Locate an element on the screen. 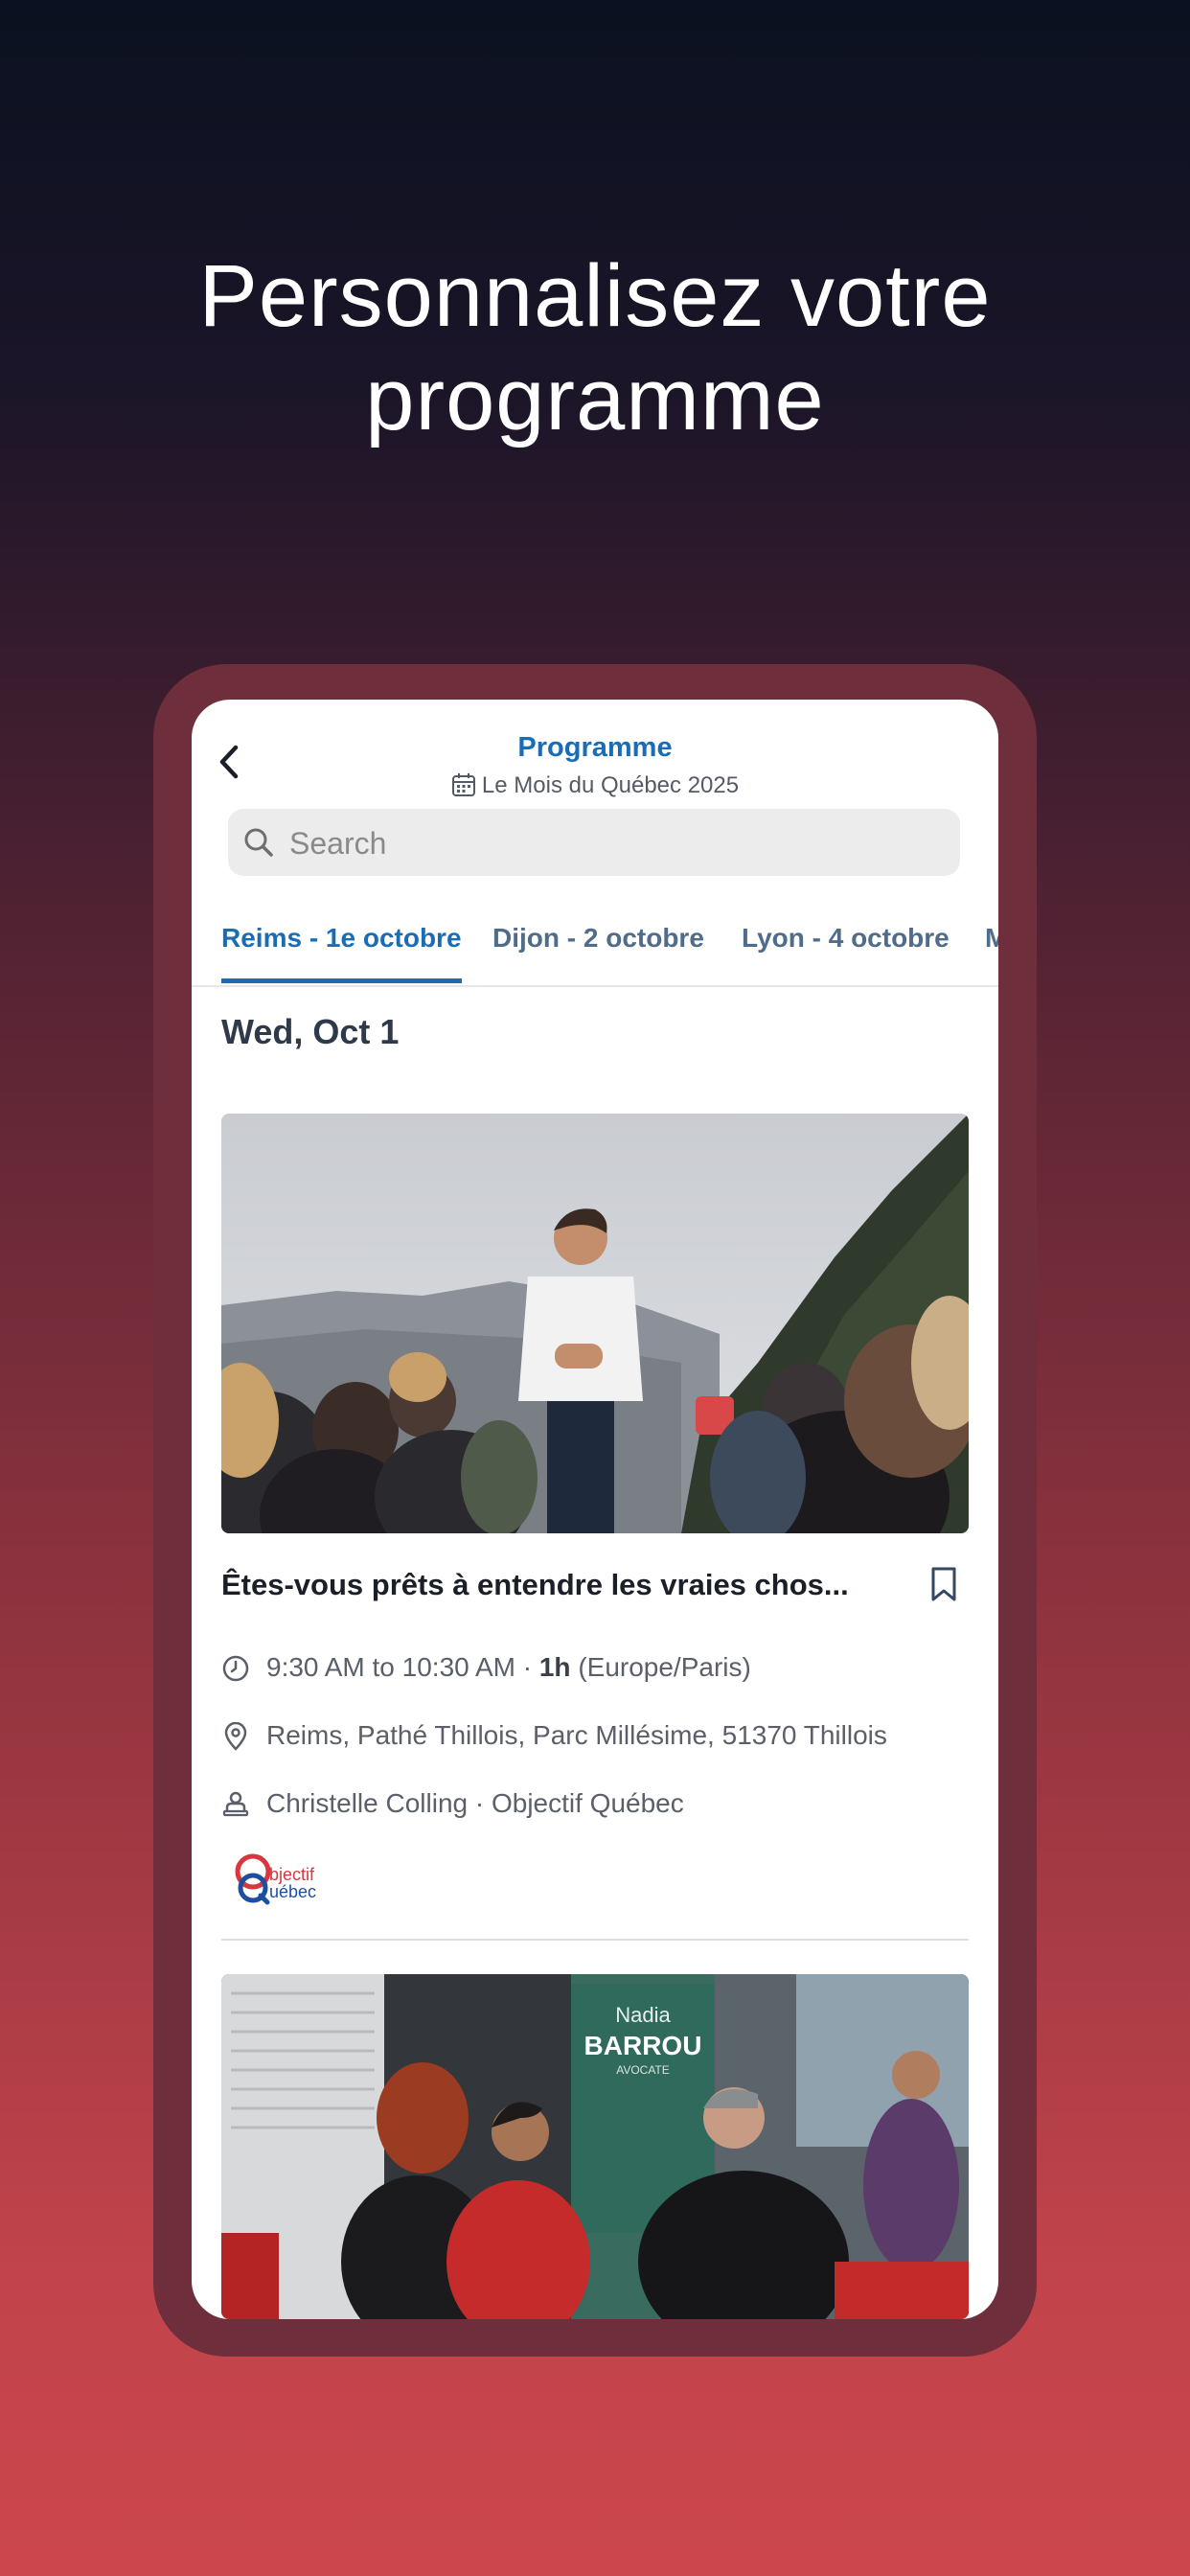 The image size is (1190, 2576). location-pin-icon is located at coordinates (236, 1736).